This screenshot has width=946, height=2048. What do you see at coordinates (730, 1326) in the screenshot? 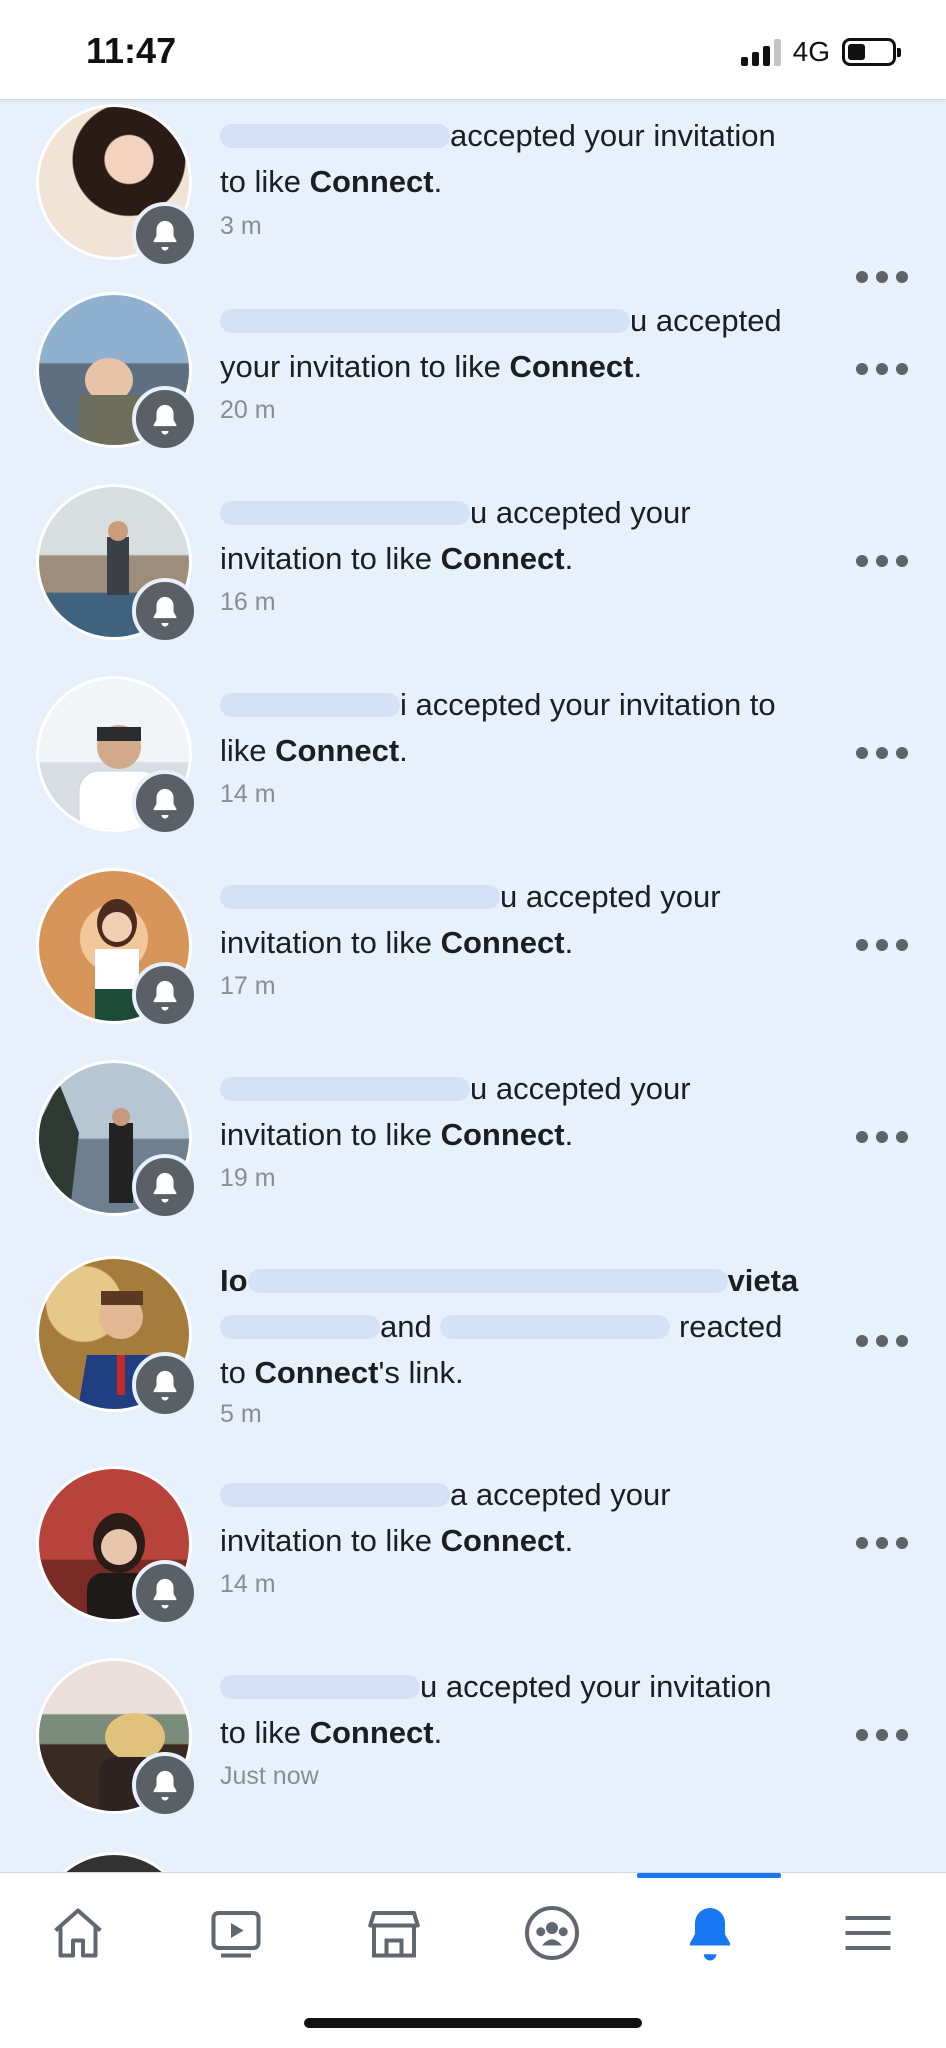
I see `notification-message: reacted` at bounding box center [730, 1326].